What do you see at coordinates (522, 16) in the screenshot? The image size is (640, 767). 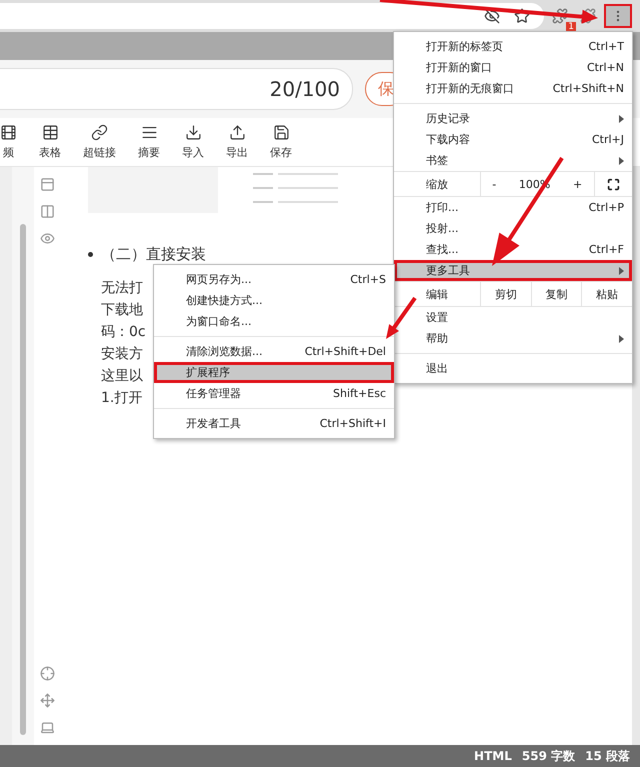 I see `star-icon` at bounding box center [522, 16].